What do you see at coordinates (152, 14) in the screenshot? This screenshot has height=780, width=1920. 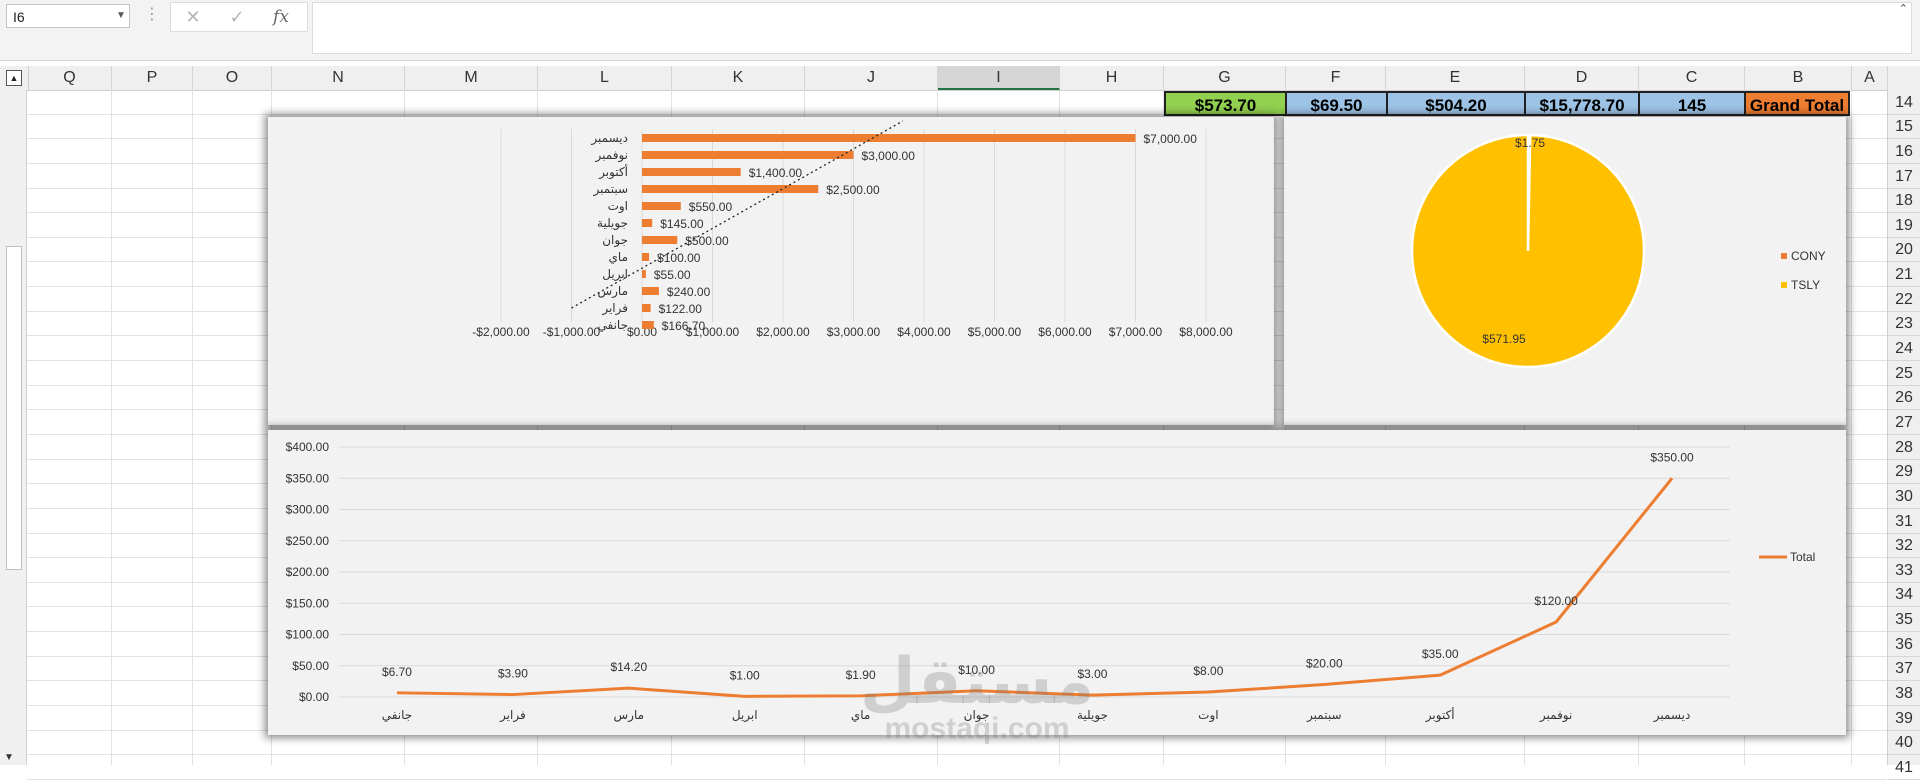 I see `more-options-icon: ⋮` at bounding box center [152, 14].